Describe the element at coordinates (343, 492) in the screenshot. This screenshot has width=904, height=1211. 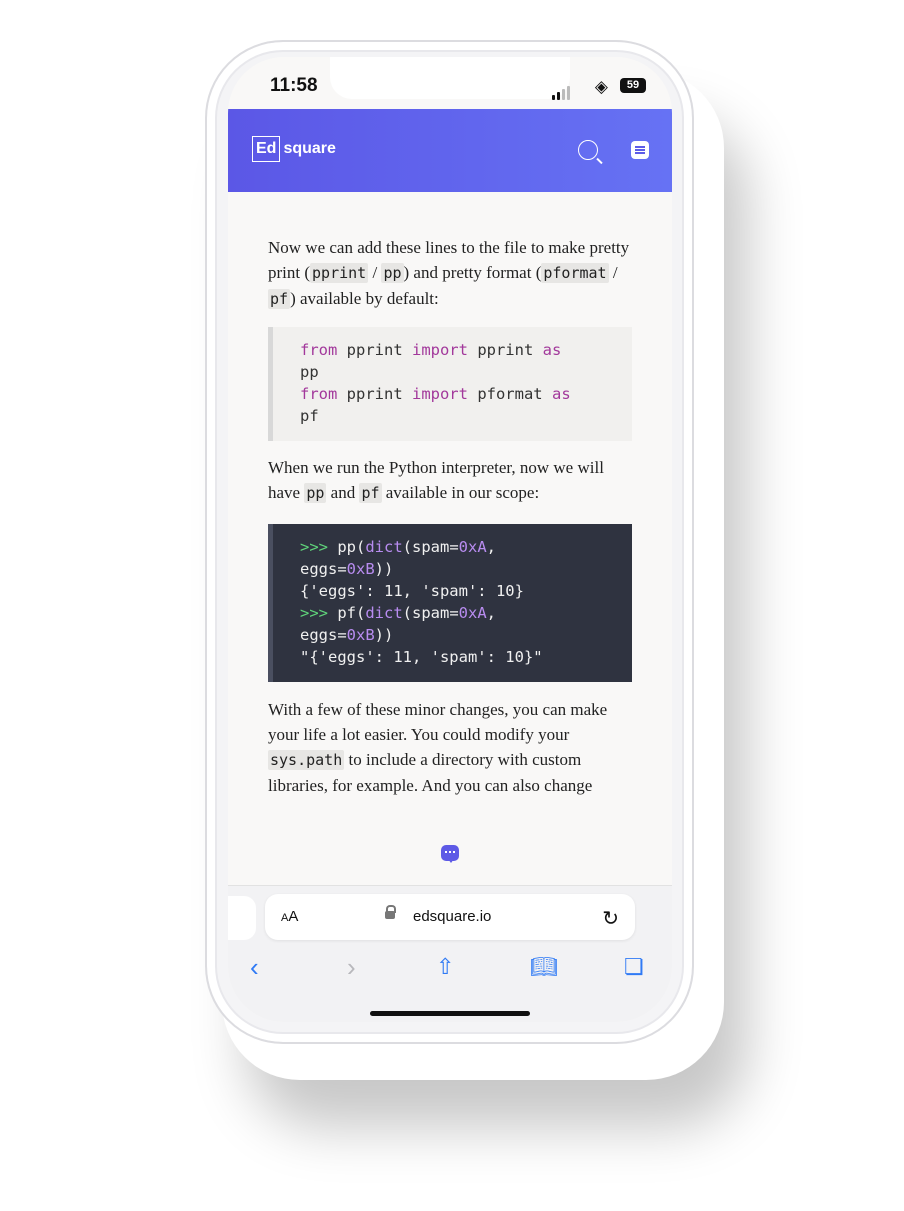
I see `paragraph-text: and` at that location.